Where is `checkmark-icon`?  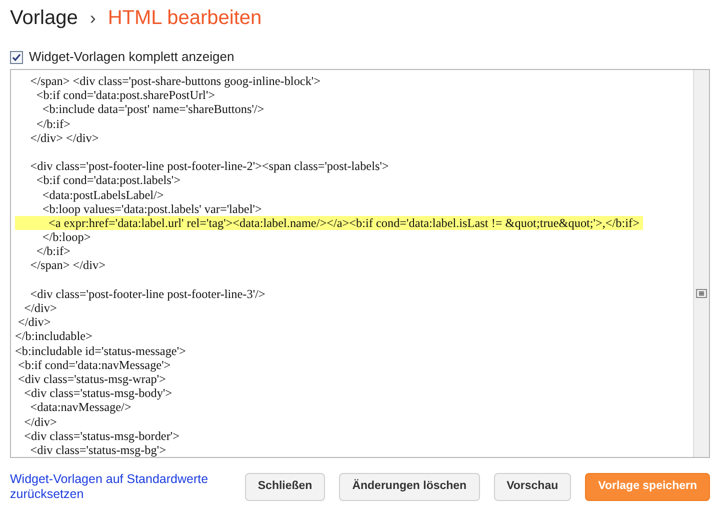
checkmark-icon is located at coordinates (16, 57).